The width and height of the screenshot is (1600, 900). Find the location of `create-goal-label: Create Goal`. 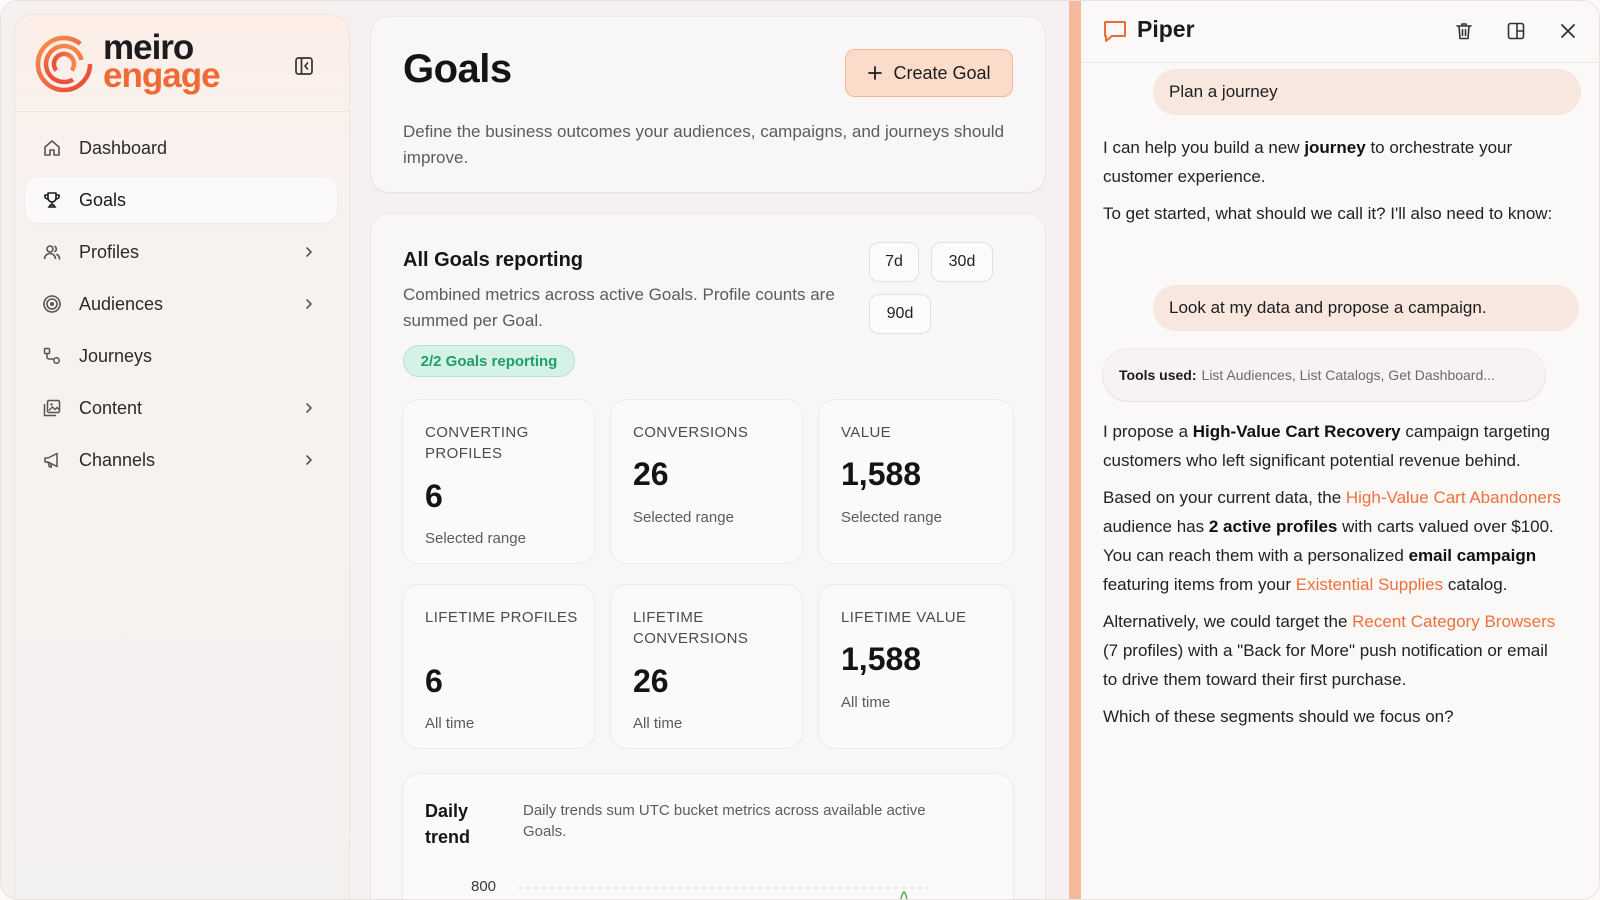

create-goal-label: Create Goal is located at coordinates (942, 72).